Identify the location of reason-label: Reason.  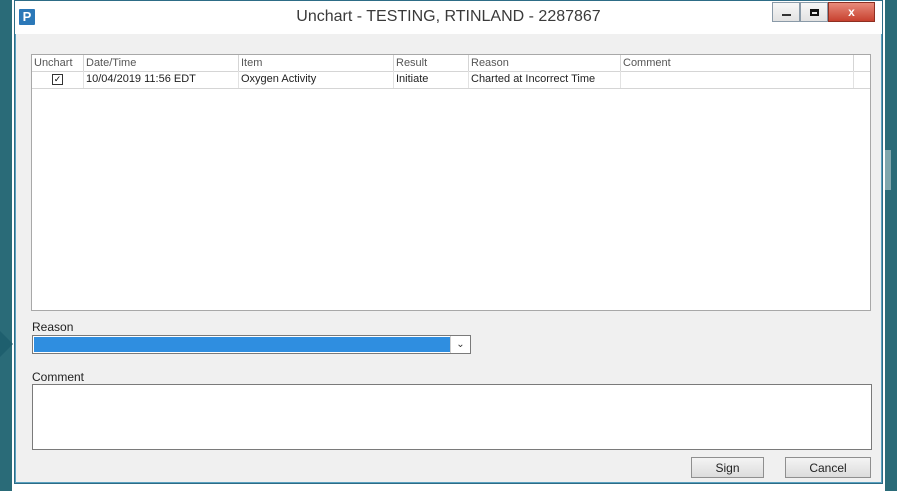
(53, 327).